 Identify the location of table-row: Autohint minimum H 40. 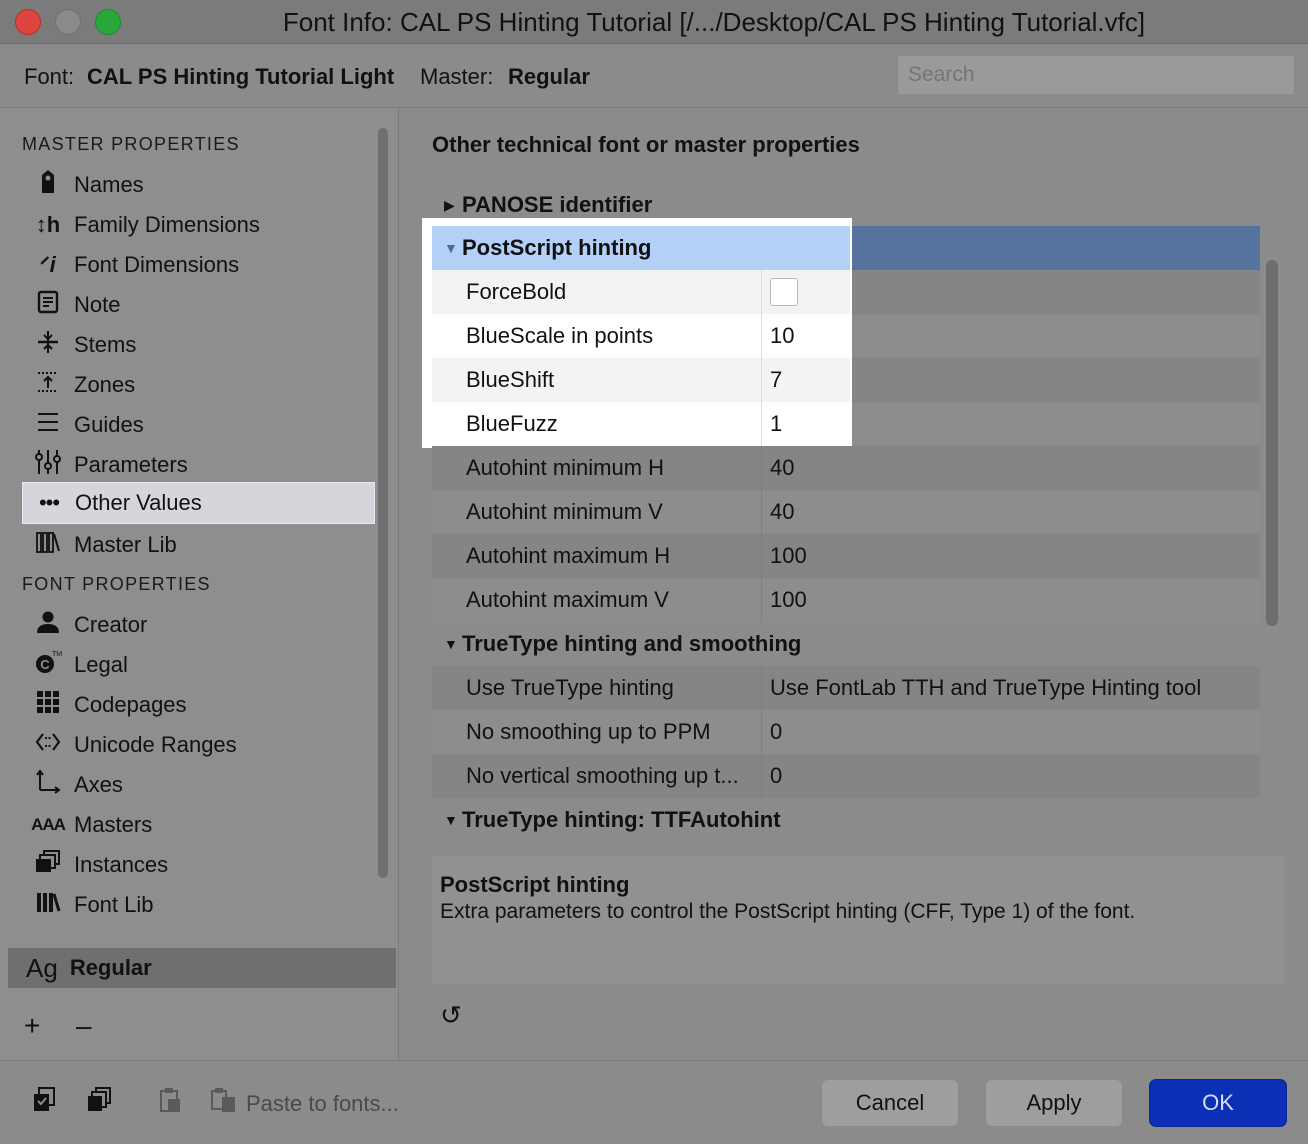
(846, 468).